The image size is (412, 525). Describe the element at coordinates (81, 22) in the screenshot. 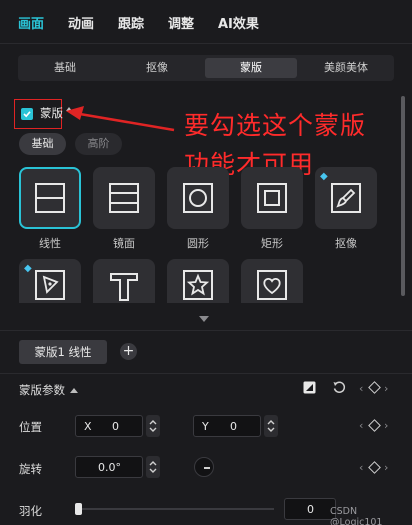

I see `tab-animation: 动画` at that location.